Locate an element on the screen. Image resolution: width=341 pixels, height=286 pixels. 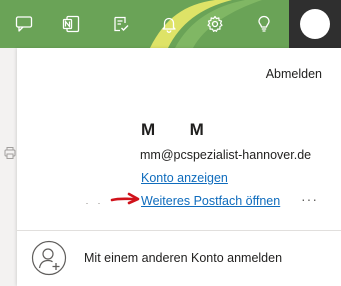
todo-button is located at coordinates (121, 24).